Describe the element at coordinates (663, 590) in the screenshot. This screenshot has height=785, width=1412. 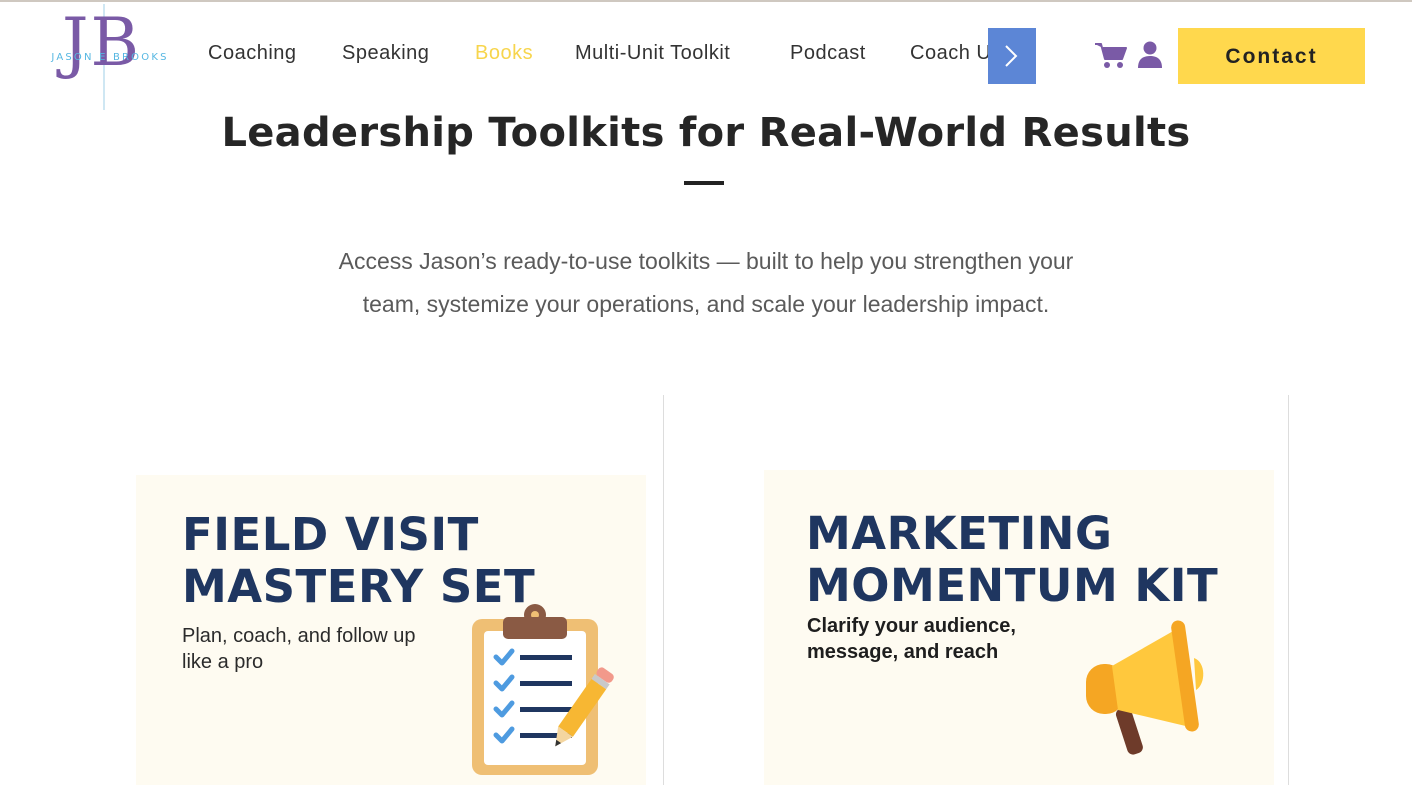
I see `column-divider-left` at that location.